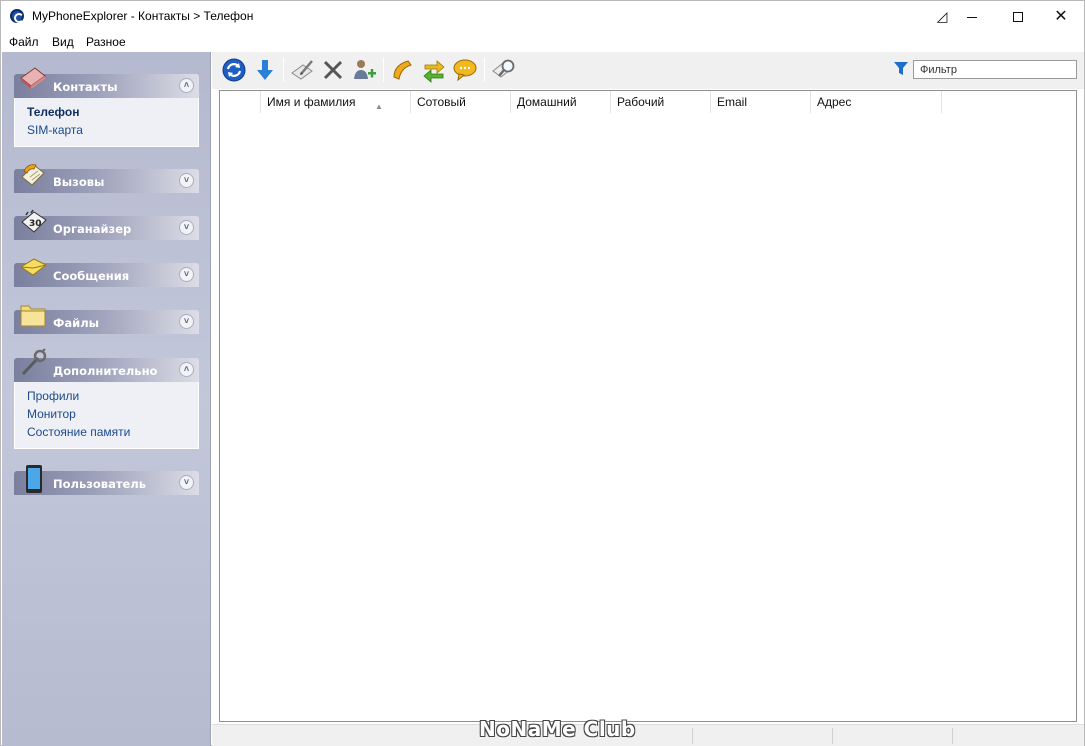 The height and width of the screenshot is (746, 1085). What do you see at coordinates (33, 78) in the screenshot?
I see `address-book-icon` at bounding box center [33, 78].